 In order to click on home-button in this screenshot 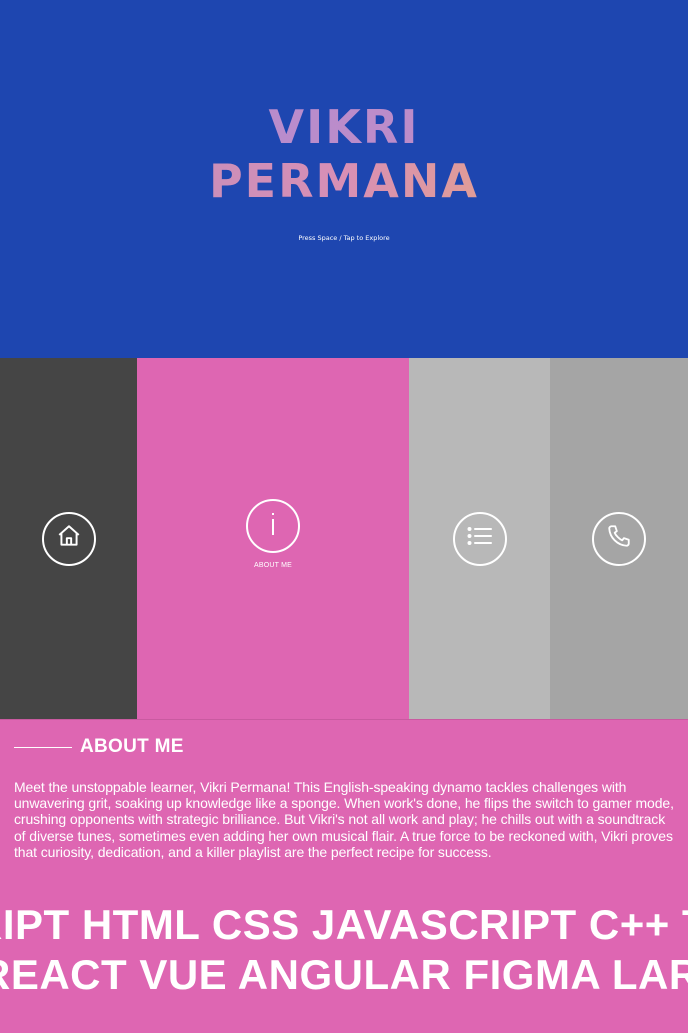, I will do `click(68, 538)`.